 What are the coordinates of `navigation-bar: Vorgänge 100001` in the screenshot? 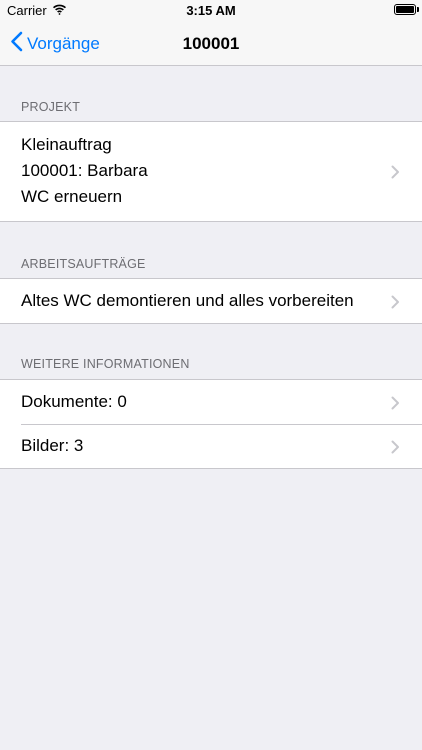 It's located at (211, 44).